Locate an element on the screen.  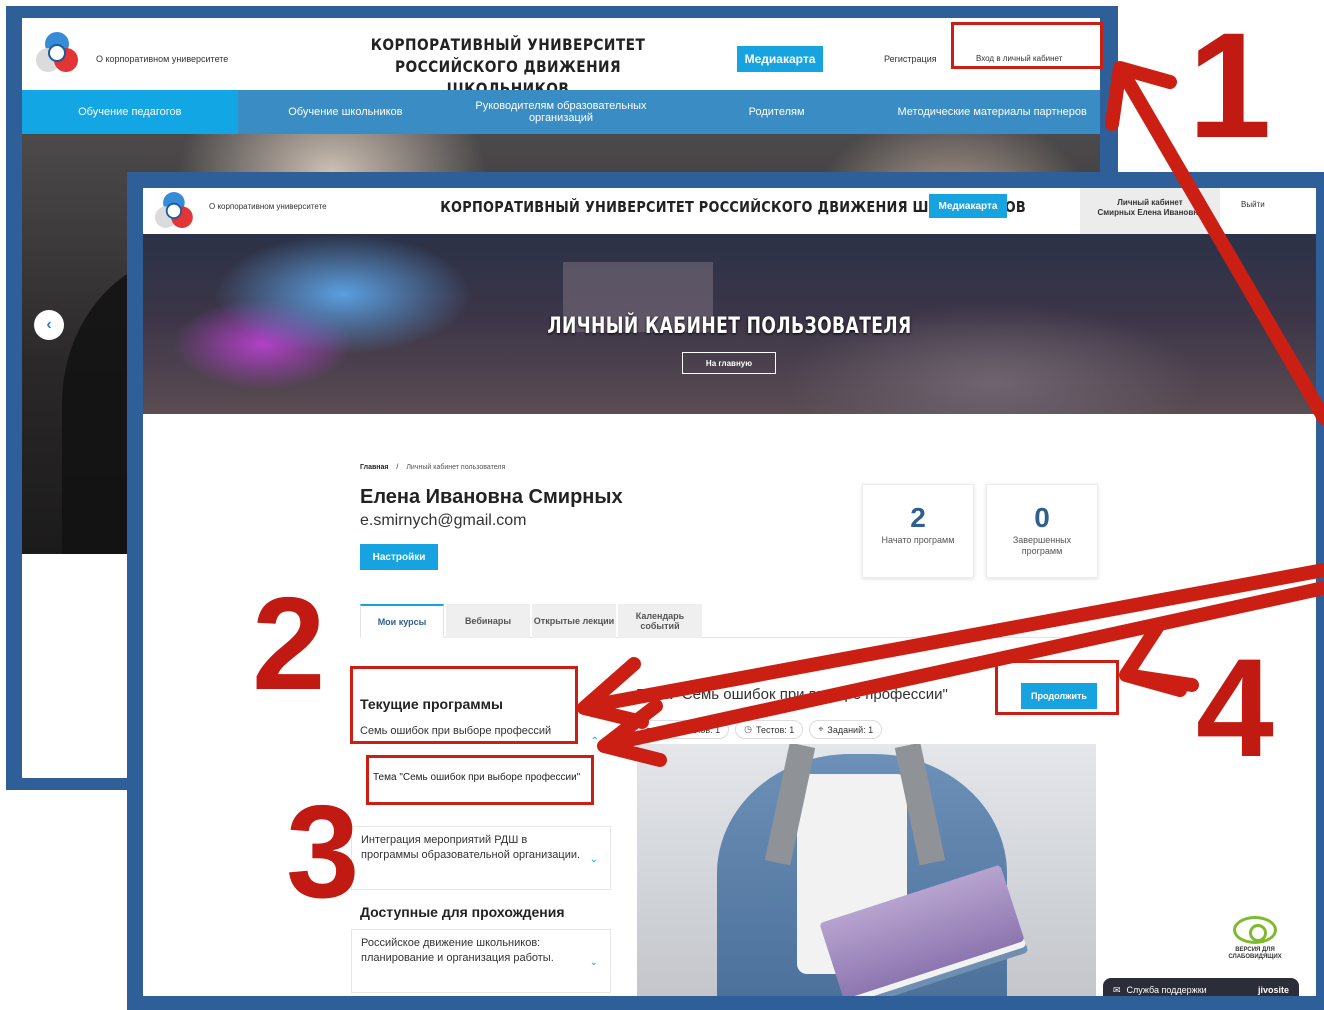
annotation-number-3: 3 is located at coordinates (323, 851).